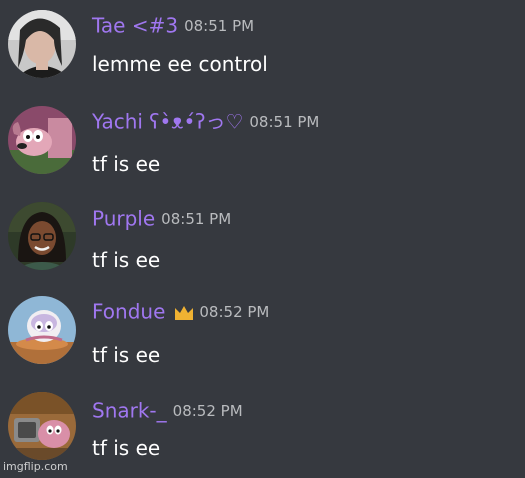  What do you see at coordinates (184, 312) in the screenshot?
I see `crown-icon` at bounding box center [184, 312].